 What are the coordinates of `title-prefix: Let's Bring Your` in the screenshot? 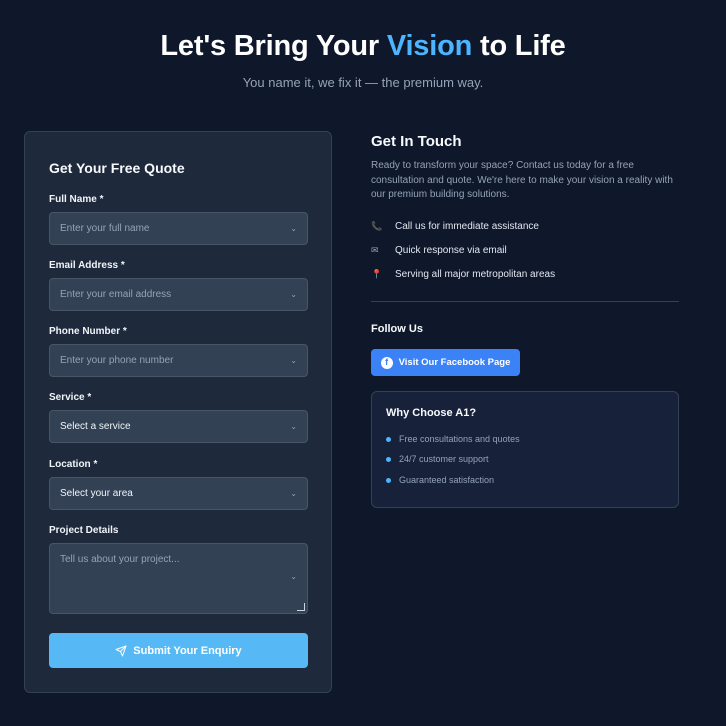 It's located at (273, 46).